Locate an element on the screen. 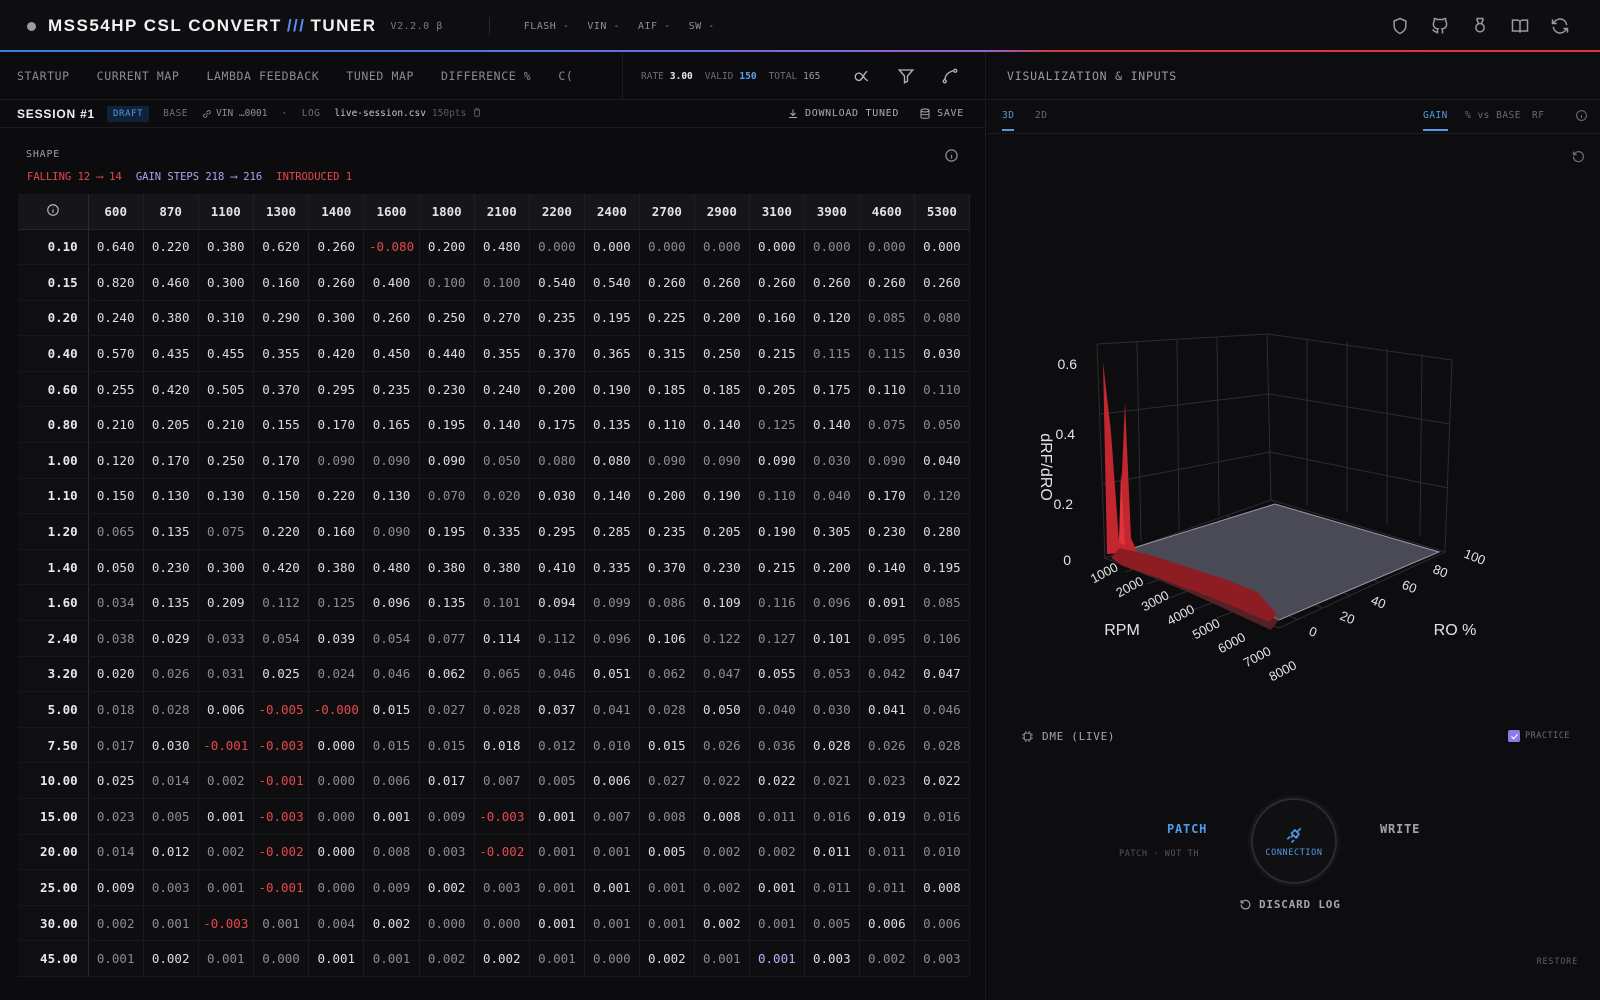 Image resolution: width=1600 pixels, height=1000 pixels. table-cell: 0.290 is located at coordinates (281, 318).